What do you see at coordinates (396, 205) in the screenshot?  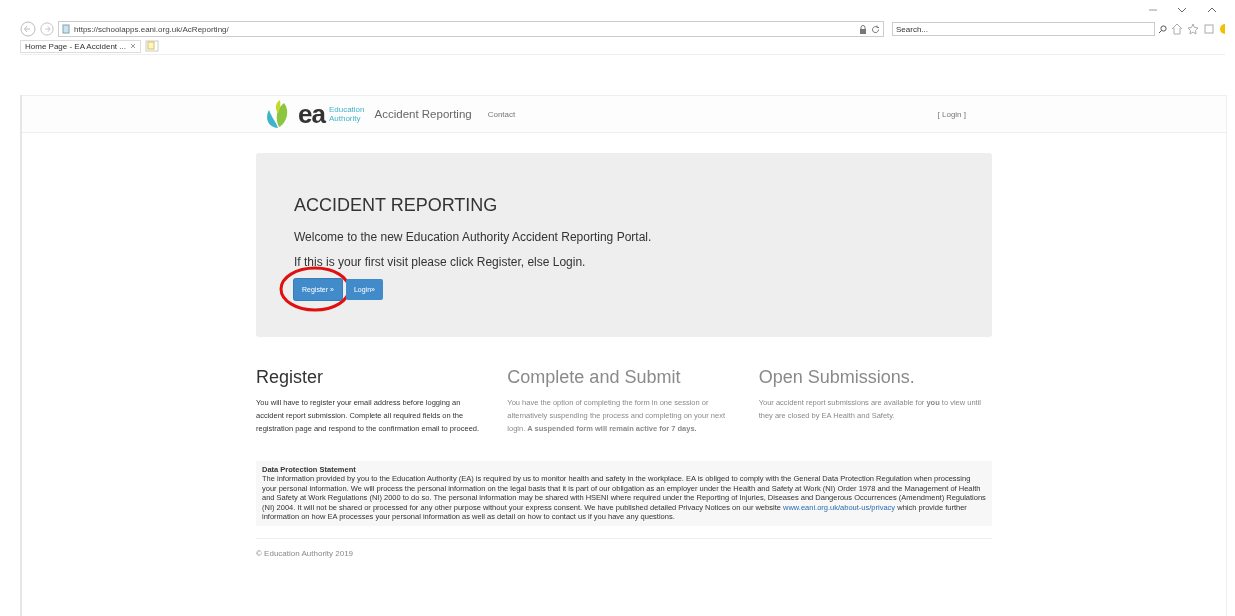 I see `hero-title: ACCIDENT REPORTING` at bounding box center [396, 205].